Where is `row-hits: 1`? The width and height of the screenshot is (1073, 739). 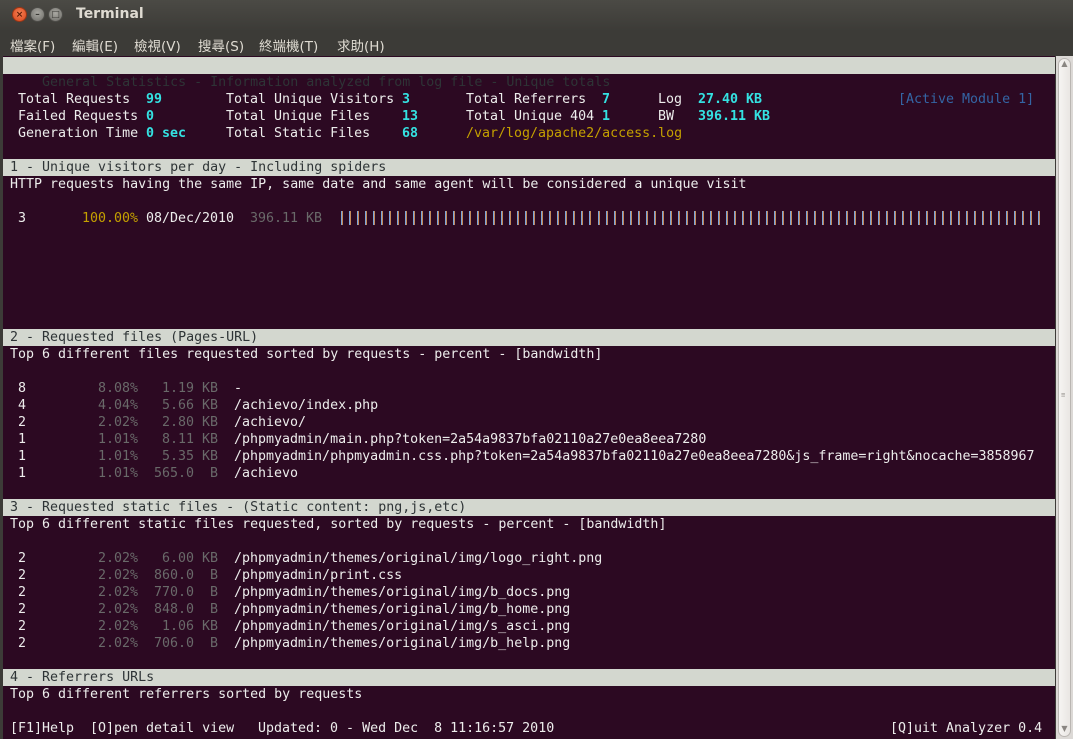
row-hits: 1 is located at coordinates (22, 456).